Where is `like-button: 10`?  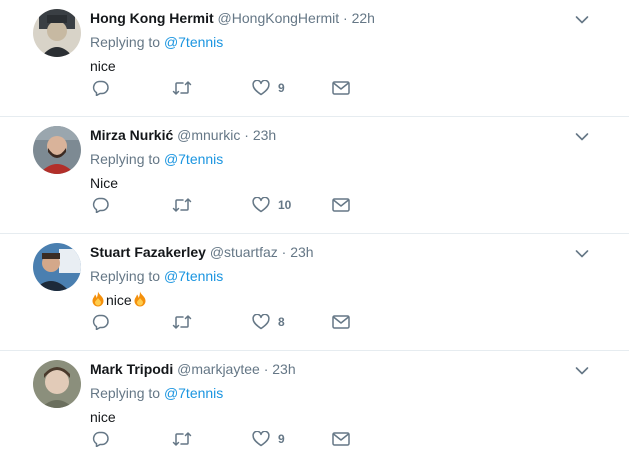 like-button: 10 is located at coordinates (271, 205).